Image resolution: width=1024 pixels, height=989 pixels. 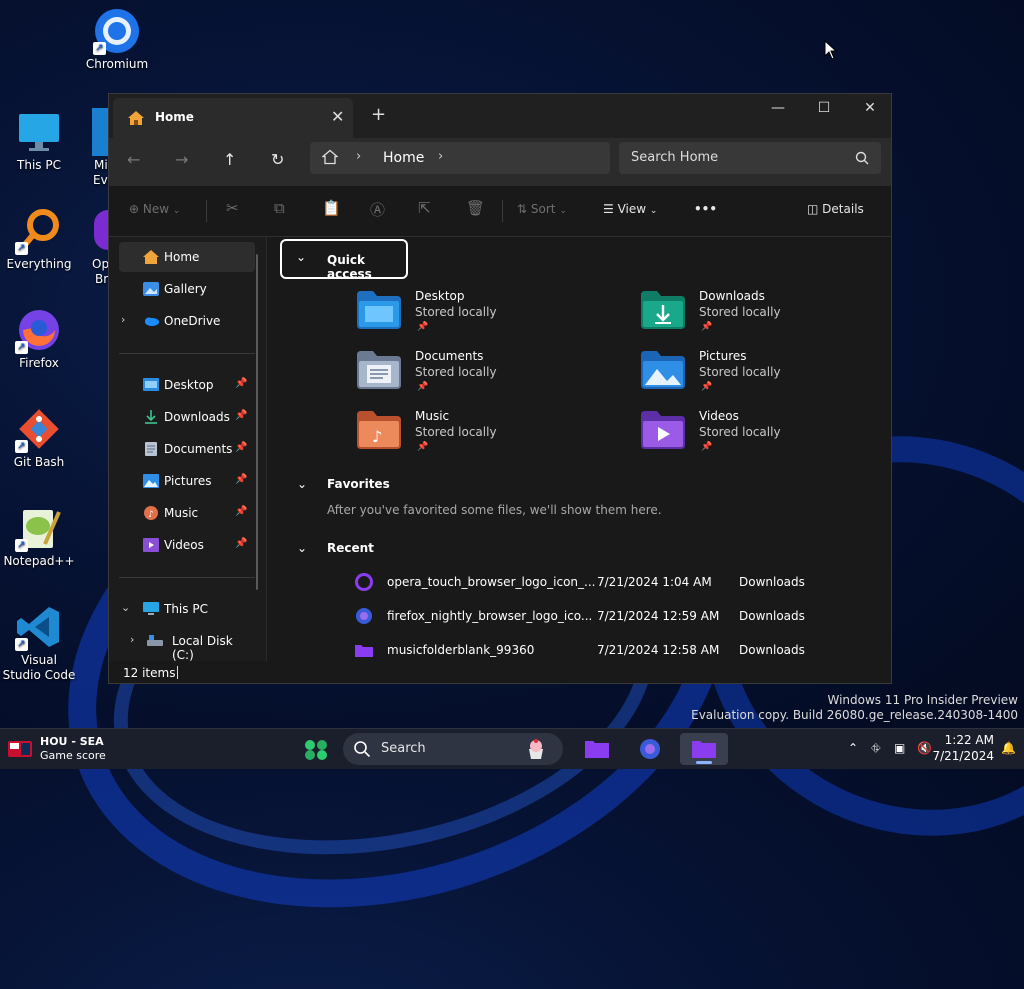 I want to click on status-bar: 12 items, so click(x=500, y=672).